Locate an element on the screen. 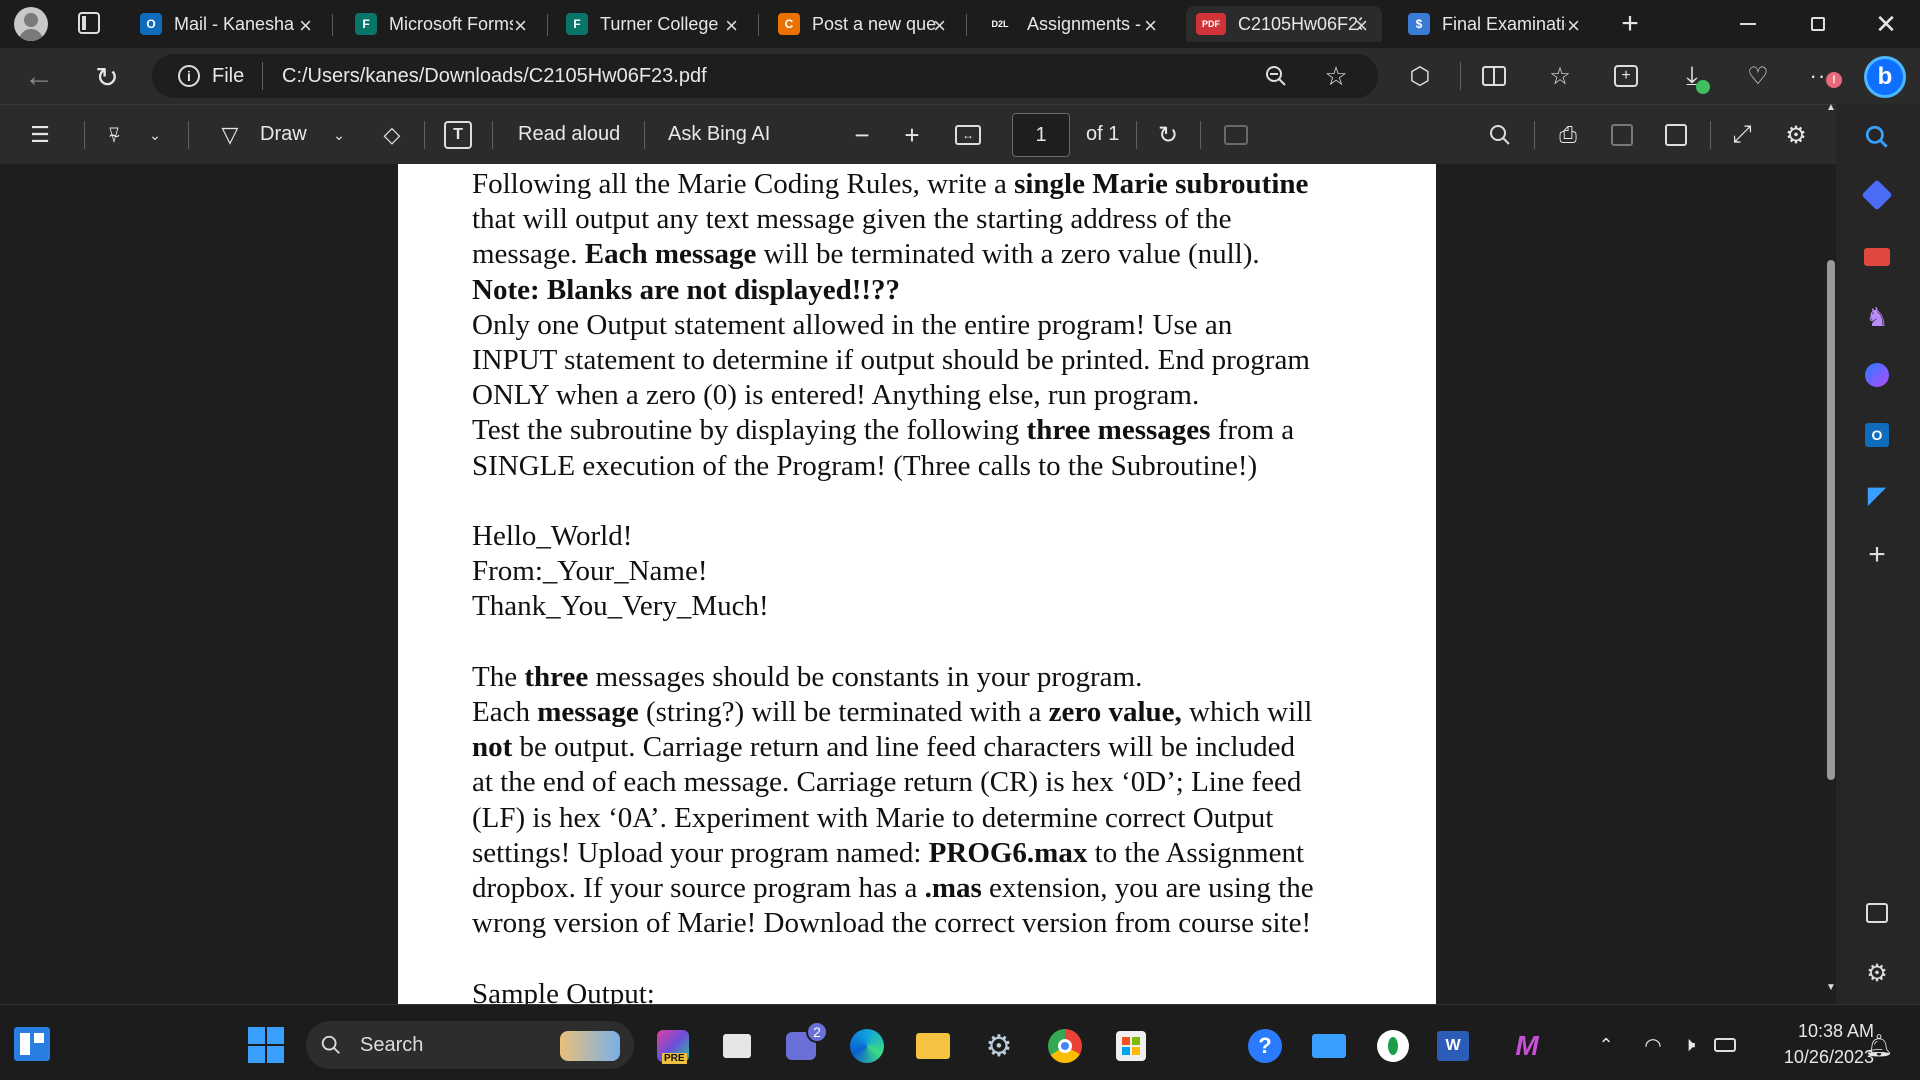 The width and height of the screenshot is (1920, 1080). d2l-icon: D2L is located at coordinates (1000, 24).